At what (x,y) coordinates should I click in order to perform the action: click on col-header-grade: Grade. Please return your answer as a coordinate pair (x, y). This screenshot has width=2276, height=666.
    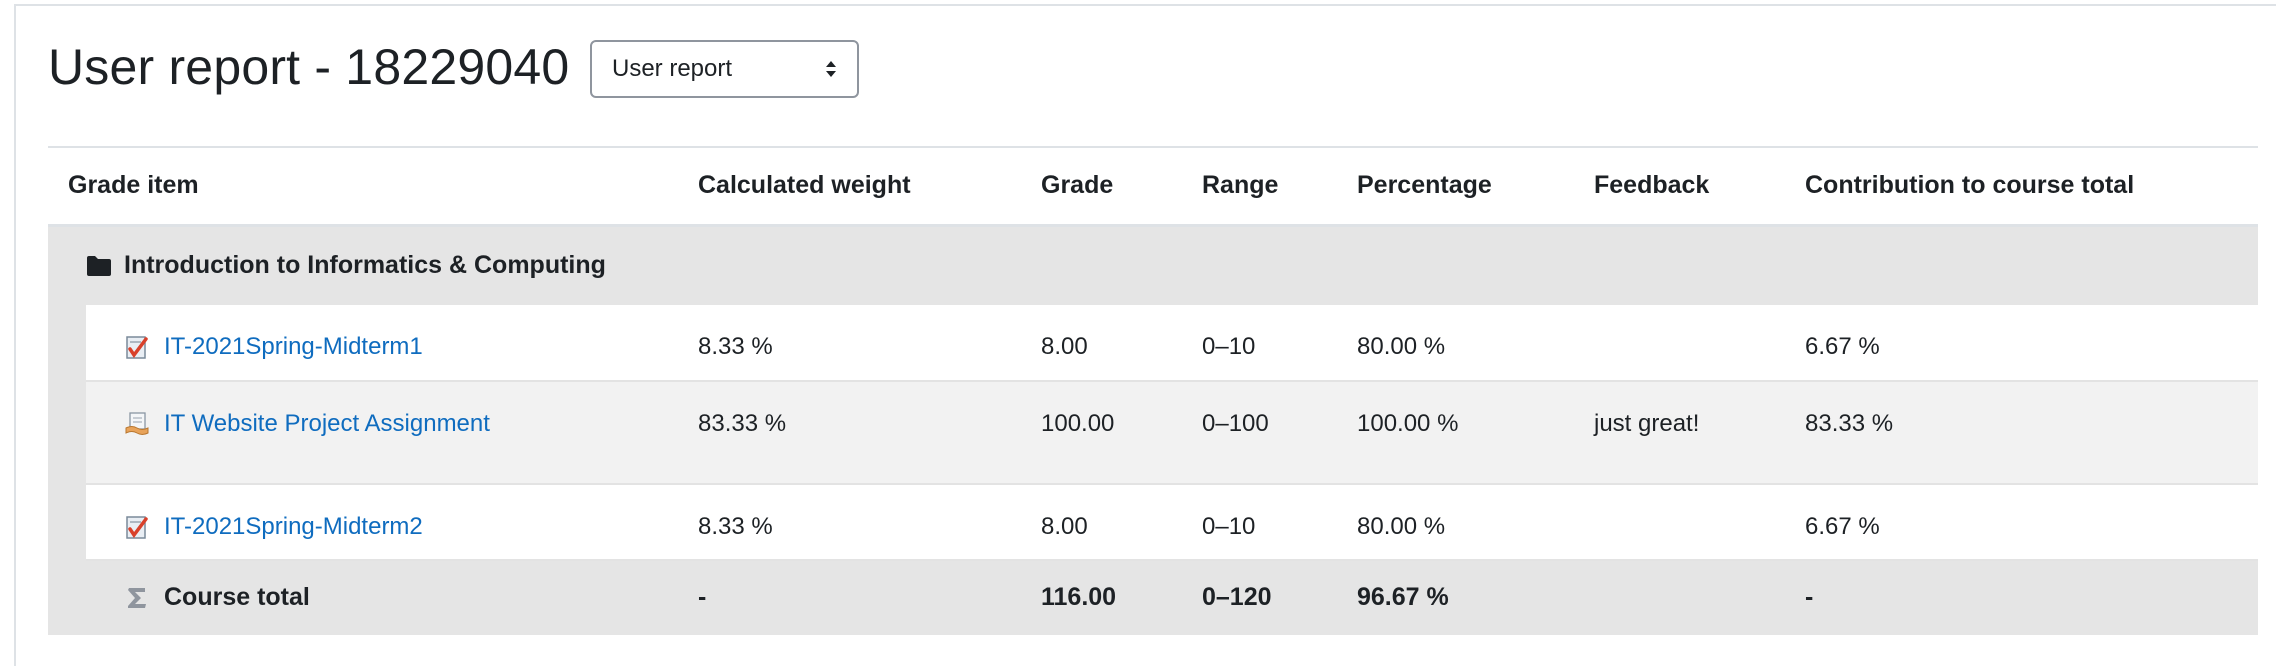
    Looking at the image, I should click on (1121, 186).